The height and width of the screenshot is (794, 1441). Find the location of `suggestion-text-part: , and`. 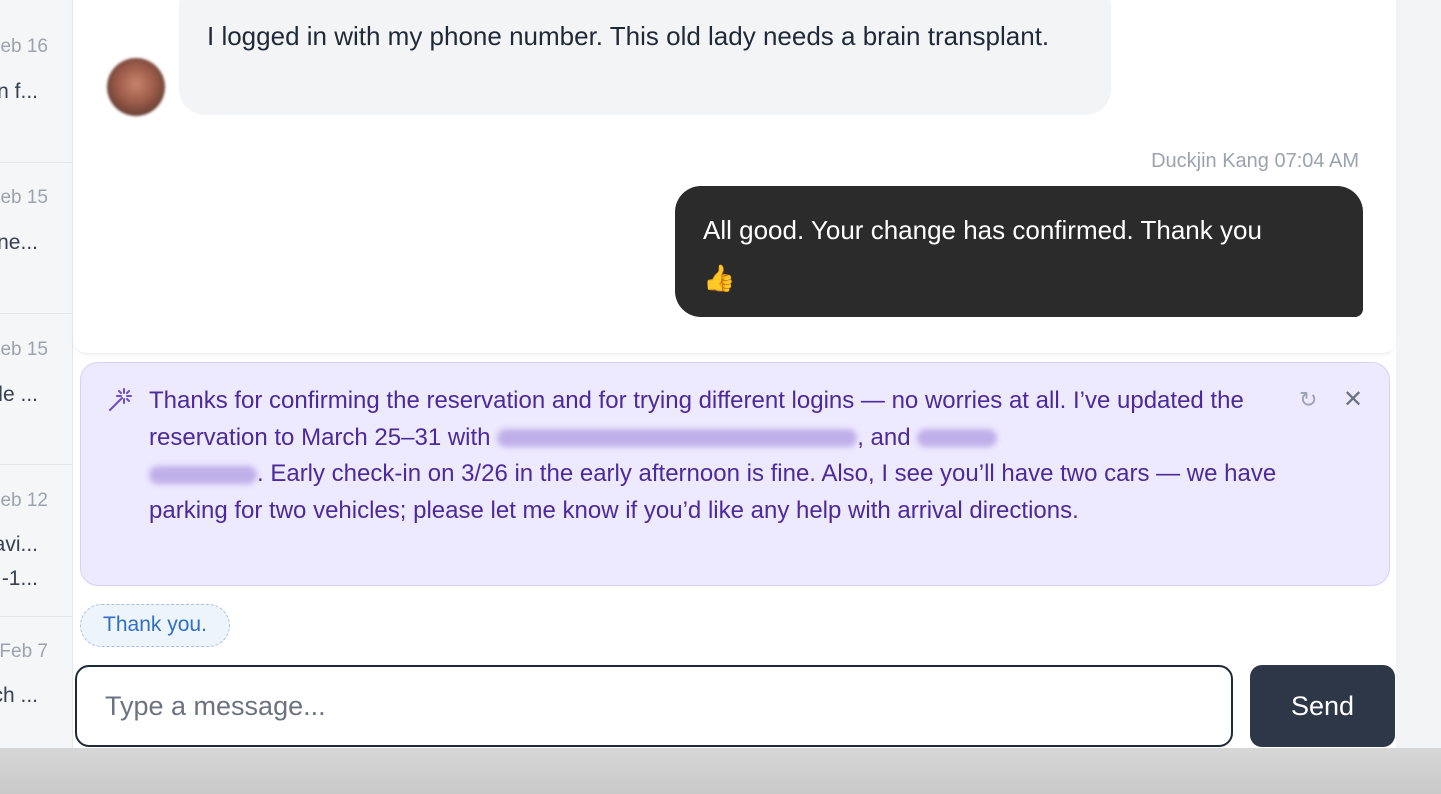

suggestion-text-part: , and is located at coordinates (887, 437).